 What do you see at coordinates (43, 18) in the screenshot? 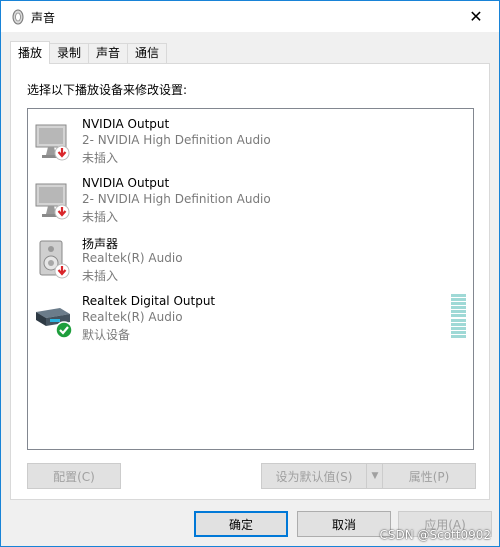
I see `window-title: 声音` at bounding box center [43, 18].